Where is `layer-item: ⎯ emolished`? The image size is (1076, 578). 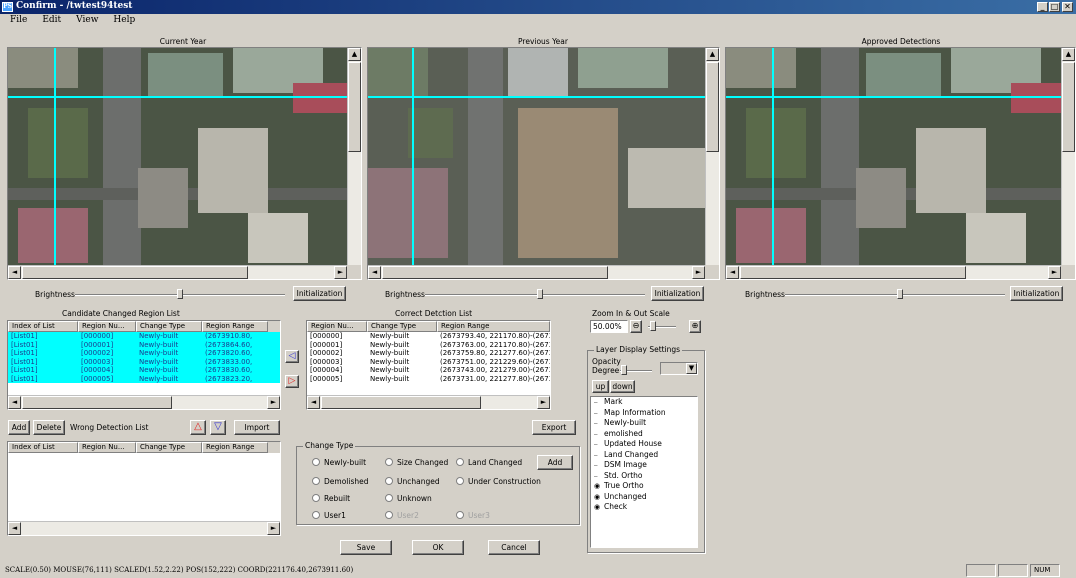 layer-item: ⎯ emolished is located at coordinates (645, 434).